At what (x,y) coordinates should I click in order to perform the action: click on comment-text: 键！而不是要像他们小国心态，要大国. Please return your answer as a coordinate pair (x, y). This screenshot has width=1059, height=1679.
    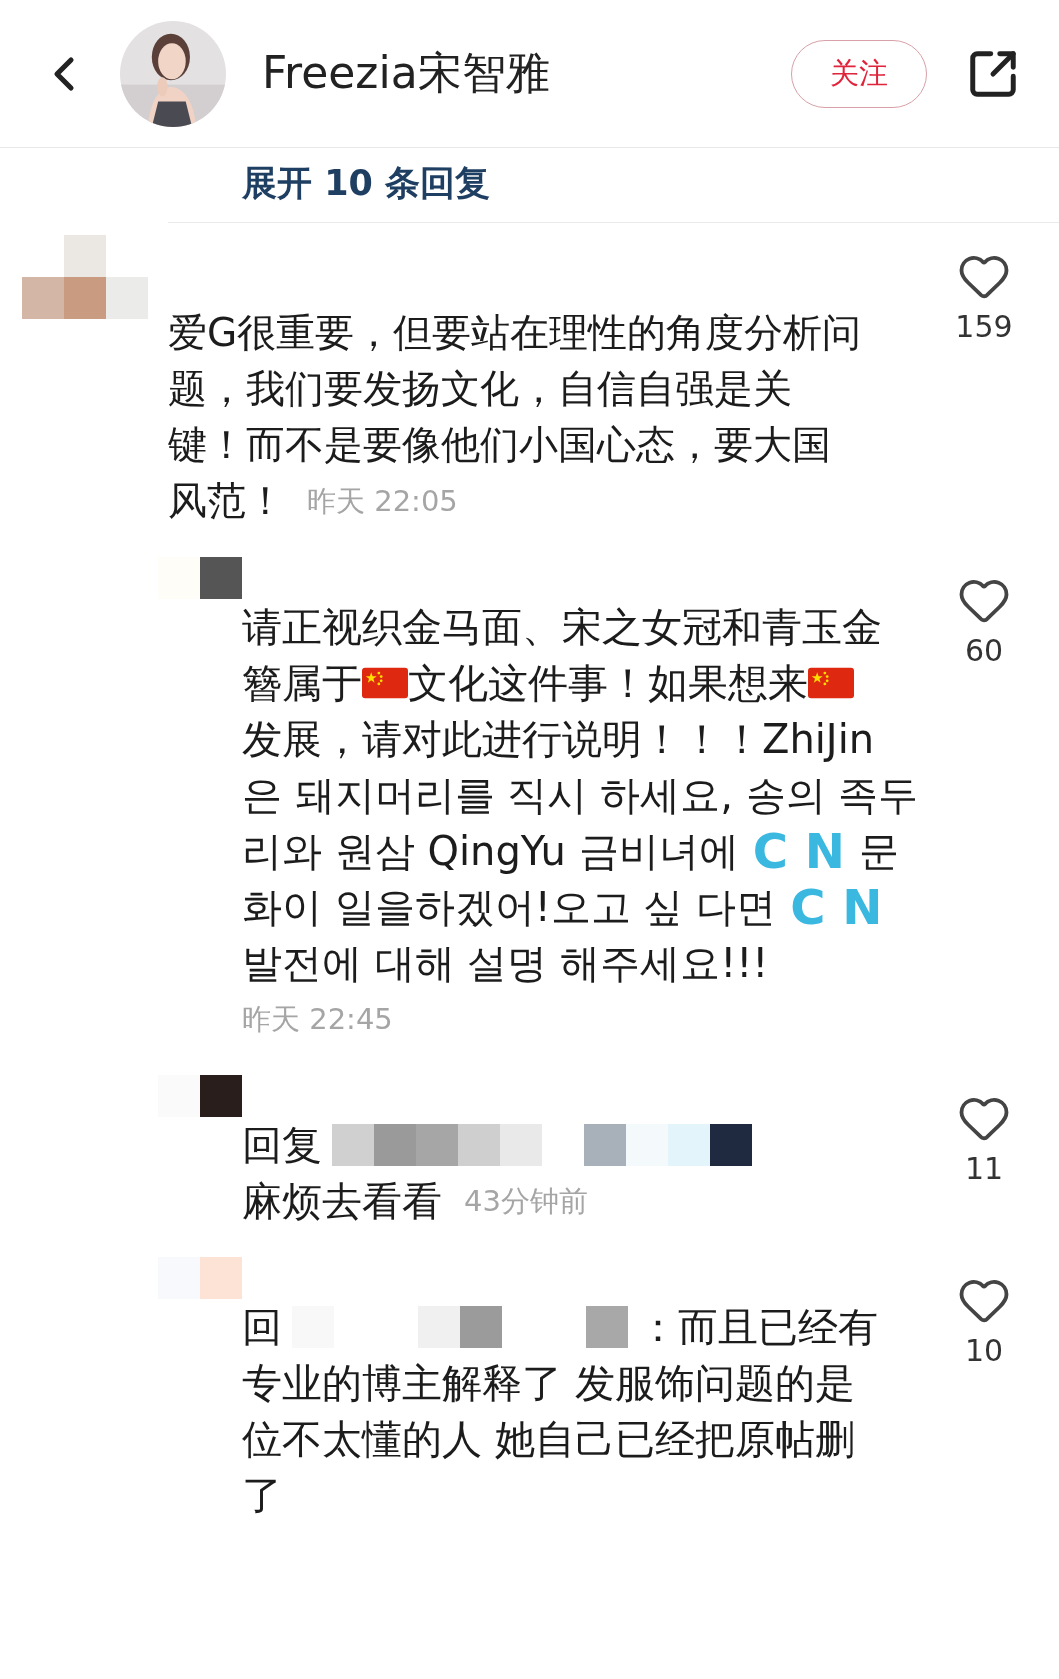
    Looking at the image, I should click on (499, 445).